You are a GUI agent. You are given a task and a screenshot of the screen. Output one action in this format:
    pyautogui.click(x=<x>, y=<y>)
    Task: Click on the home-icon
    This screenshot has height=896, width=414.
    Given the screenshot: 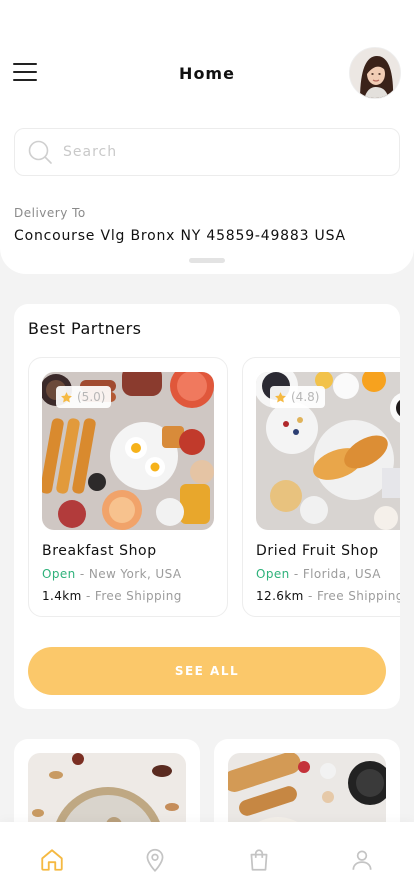 What is the action you would take?
    pyautogui.click(x=52, y=860)
    